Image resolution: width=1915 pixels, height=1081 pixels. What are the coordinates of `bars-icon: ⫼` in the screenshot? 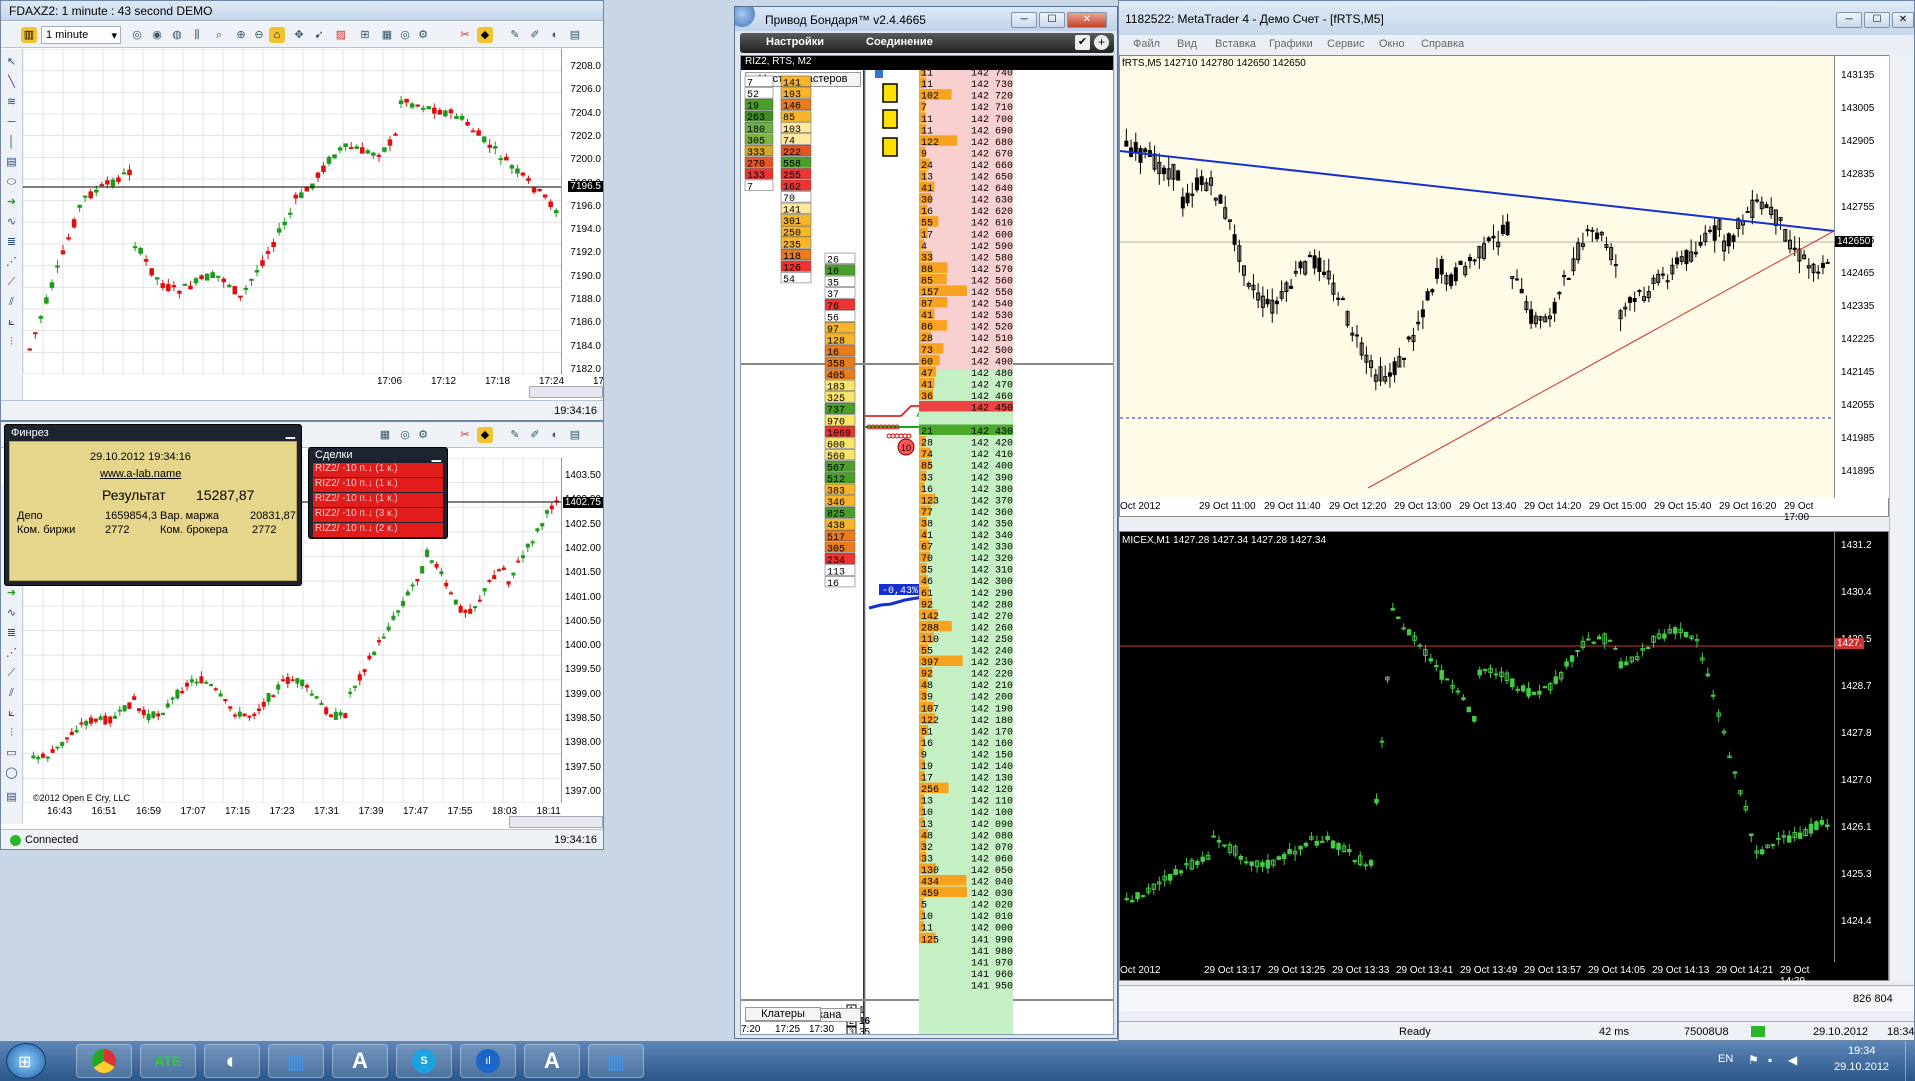 It's located at (197, 35).